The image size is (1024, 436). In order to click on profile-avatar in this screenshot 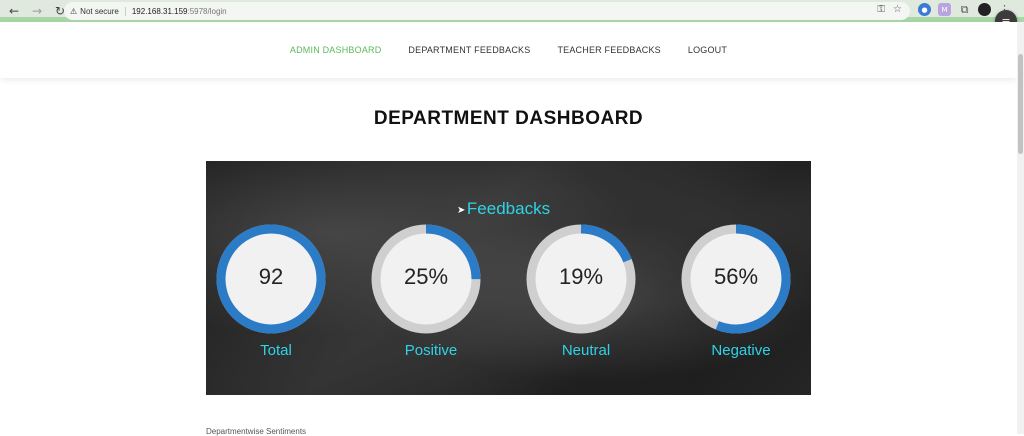, I will do `click(984, 9)`.